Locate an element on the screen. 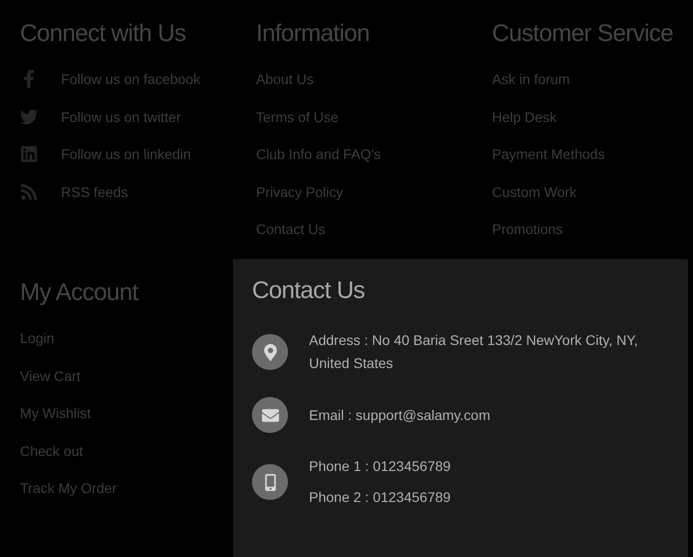  footer-link: Help Desk is located at coordinates (524, 116).